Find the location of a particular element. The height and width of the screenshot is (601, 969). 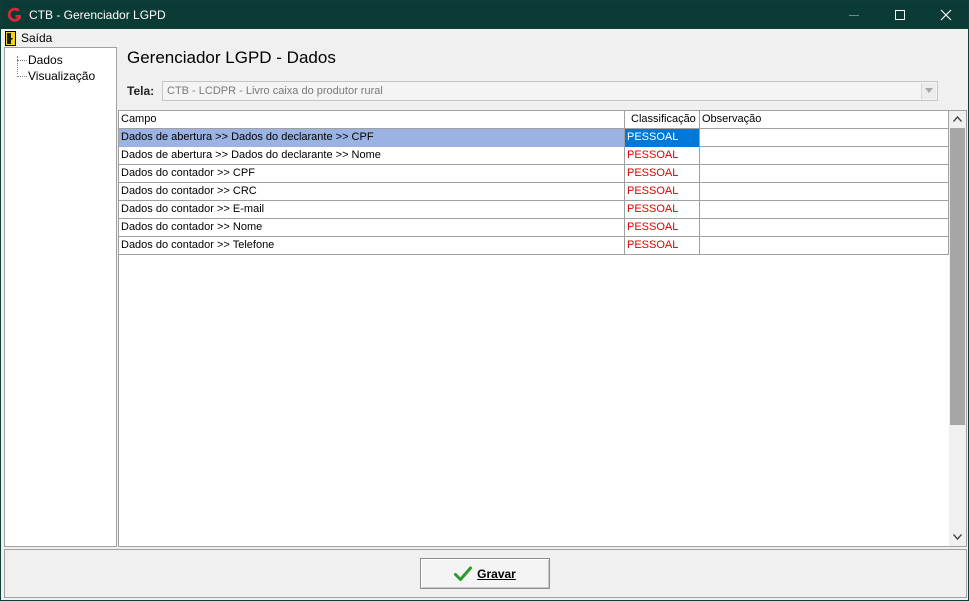

checkmark-icon is located at coordinates (463, 573).